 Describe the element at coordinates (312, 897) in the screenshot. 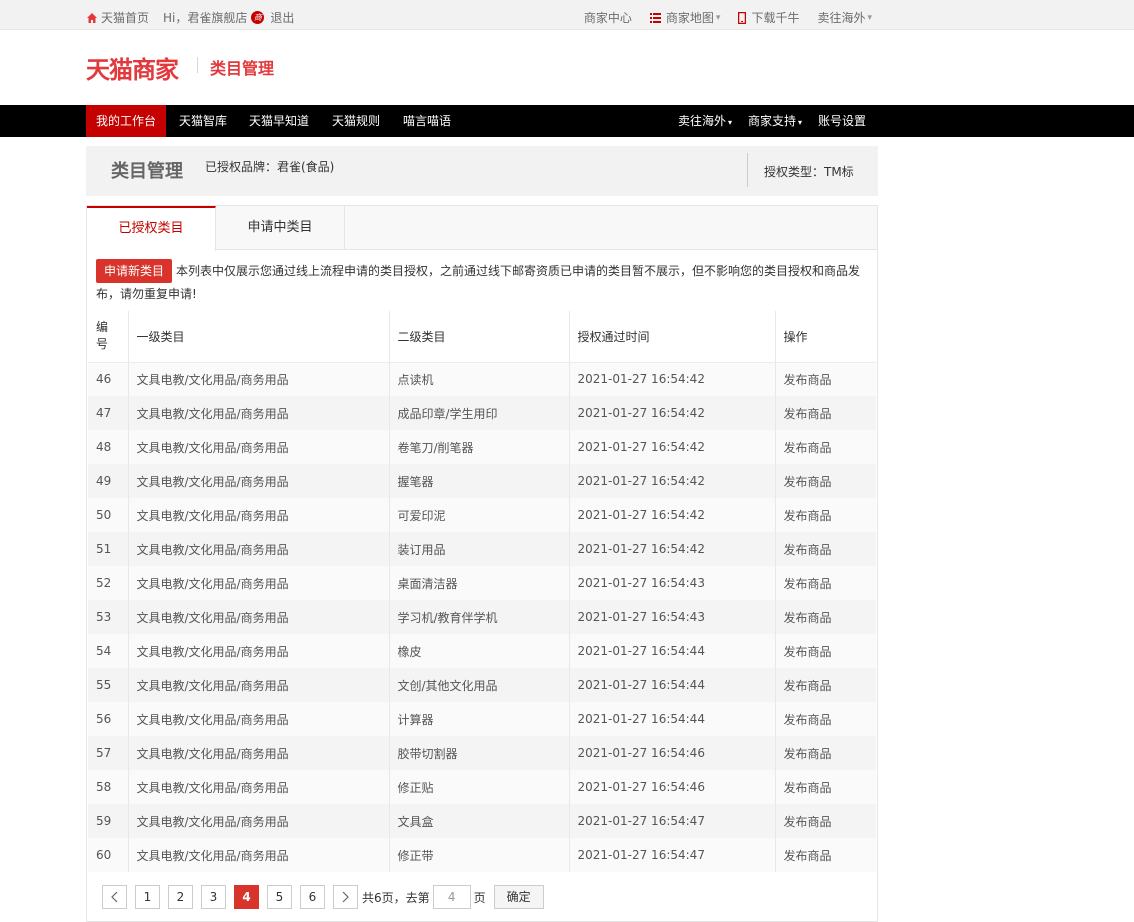

I see `page-button: 6` at that location.